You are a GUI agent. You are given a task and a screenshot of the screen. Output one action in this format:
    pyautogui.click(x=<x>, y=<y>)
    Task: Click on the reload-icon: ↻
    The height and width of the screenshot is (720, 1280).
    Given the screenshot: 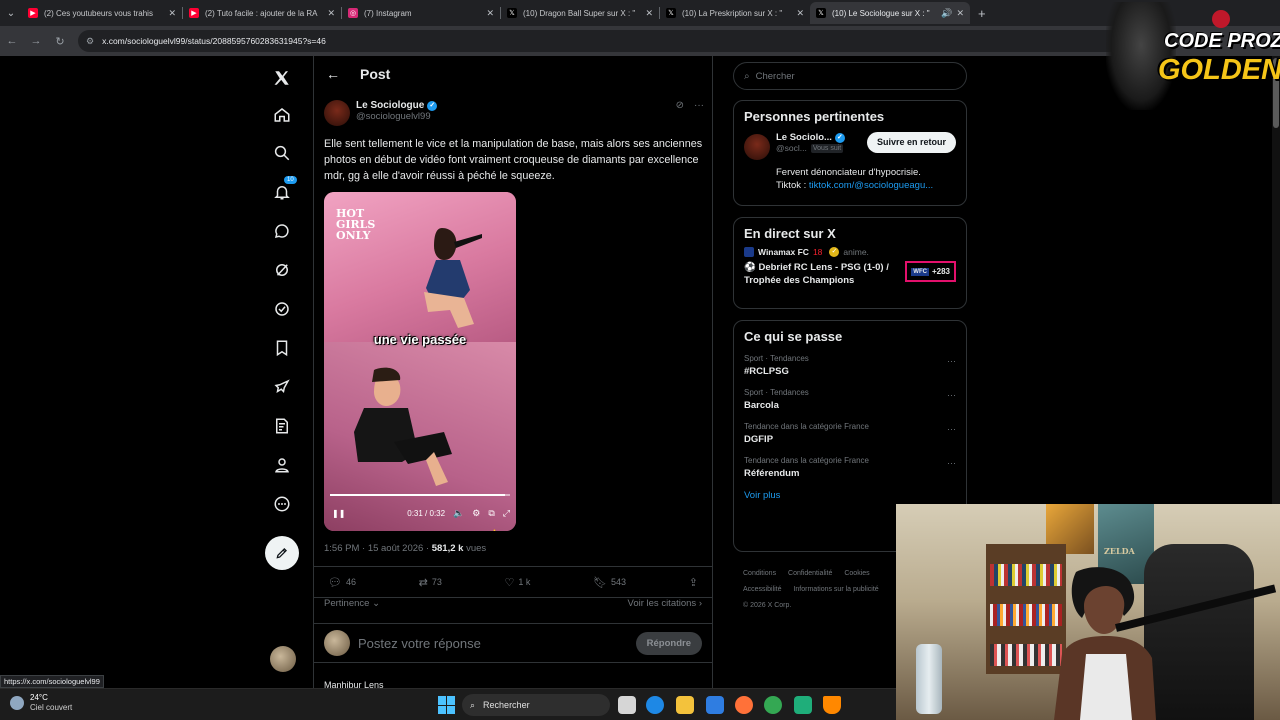 What is the action you would take?
    pyautogui.click(x=60, y=41)
    